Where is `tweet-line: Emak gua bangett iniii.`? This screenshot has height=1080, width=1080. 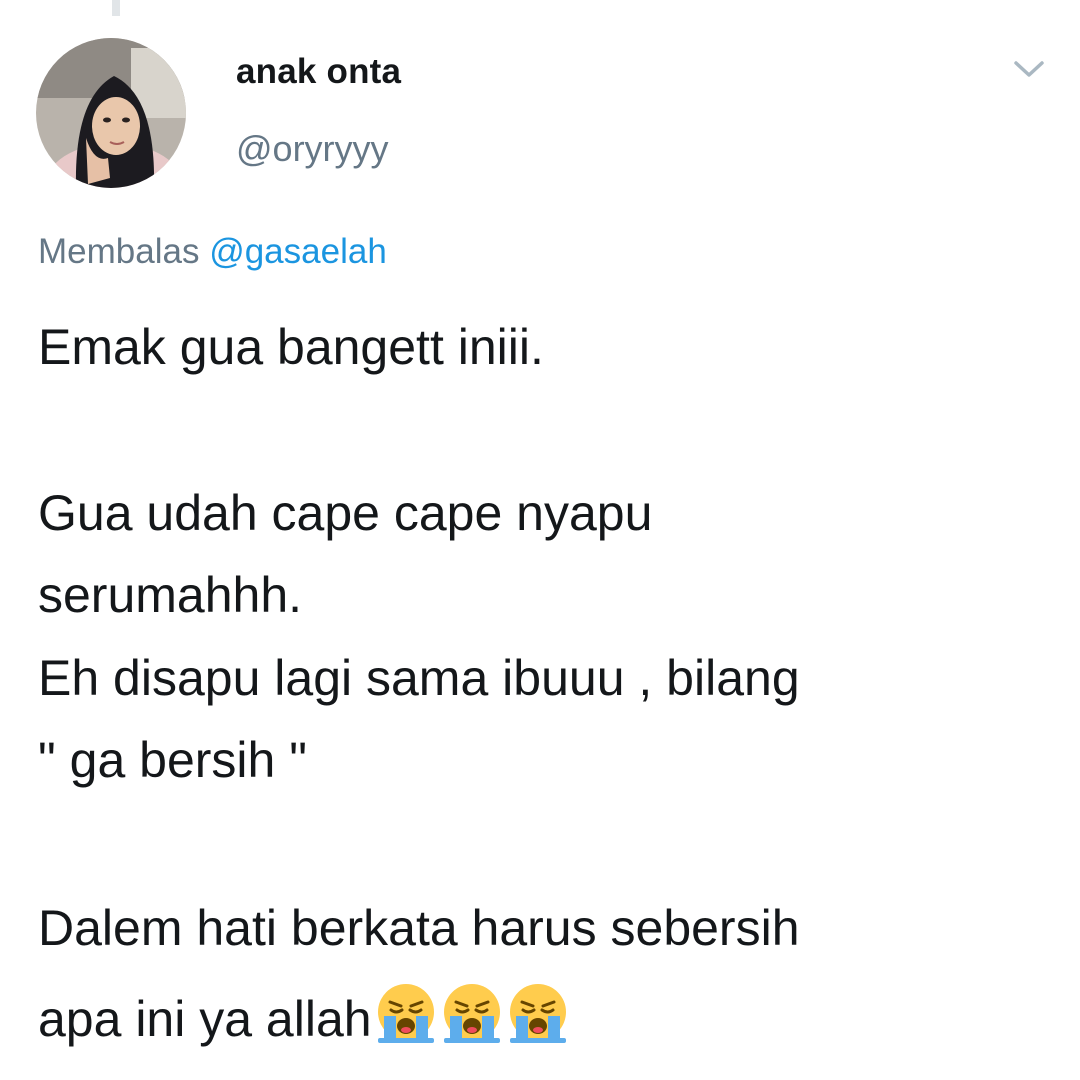 tweet-line: Emak gua bangett iniii. is located at coordinates (291, 347).